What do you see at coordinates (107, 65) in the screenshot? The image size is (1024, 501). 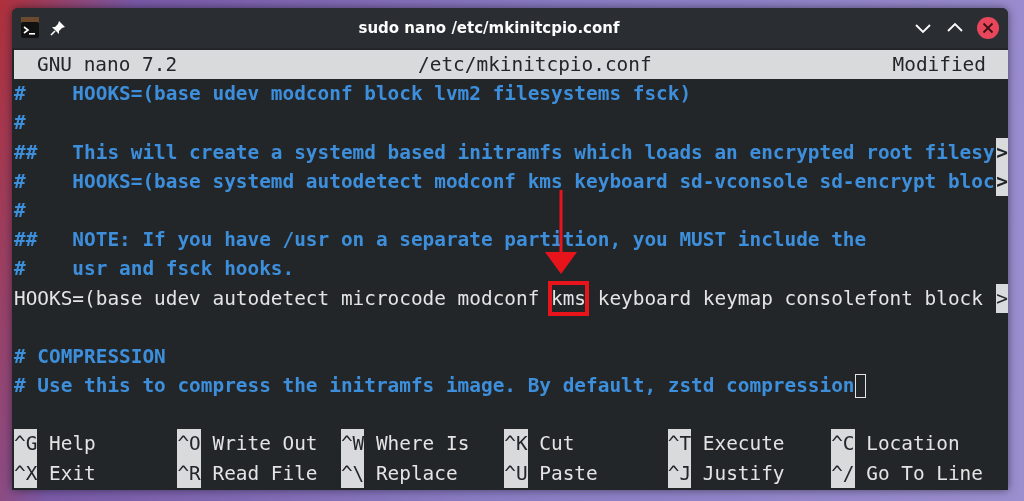 I see `nano-version: GNU nano 7.2` at bounding box center [107, 65].